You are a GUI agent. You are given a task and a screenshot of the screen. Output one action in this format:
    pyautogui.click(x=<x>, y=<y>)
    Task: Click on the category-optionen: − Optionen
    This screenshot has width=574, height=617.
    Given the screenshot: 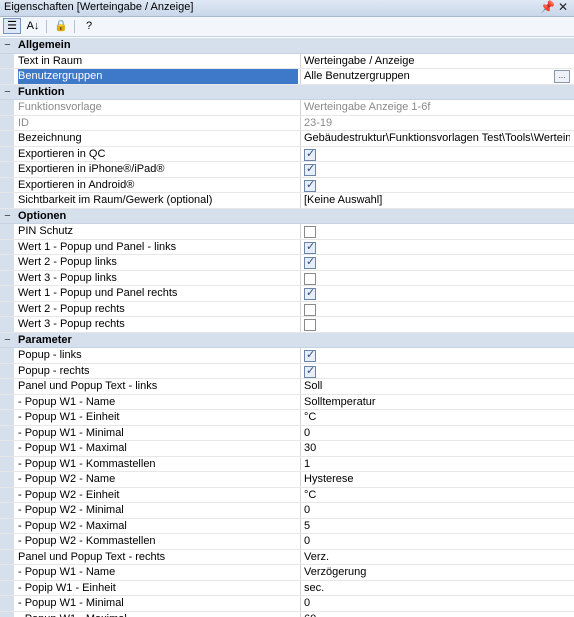 What is the action you would take?
    pyautogui.click(x=287, y=216)
    